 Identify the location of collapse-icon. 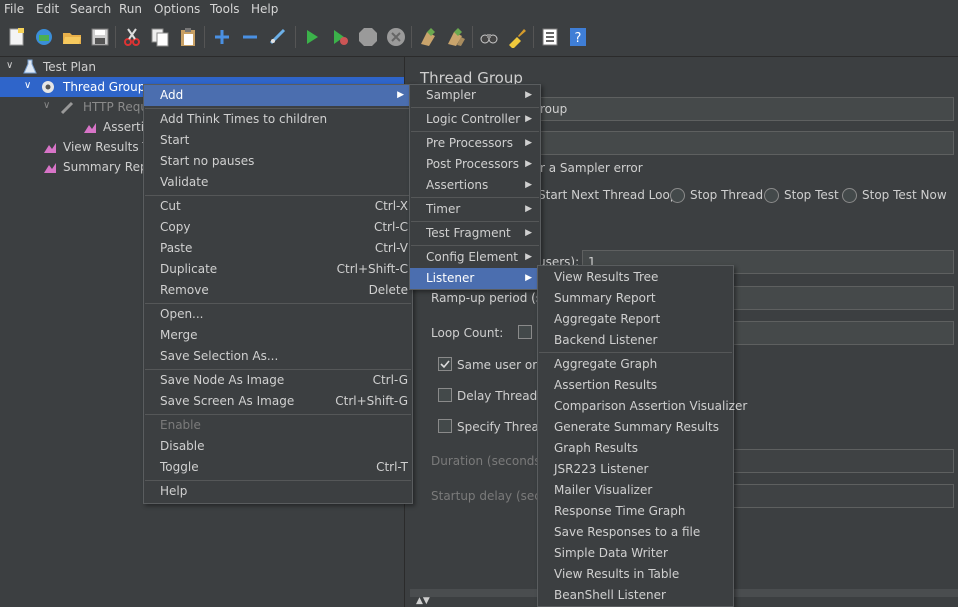
(250, 37).